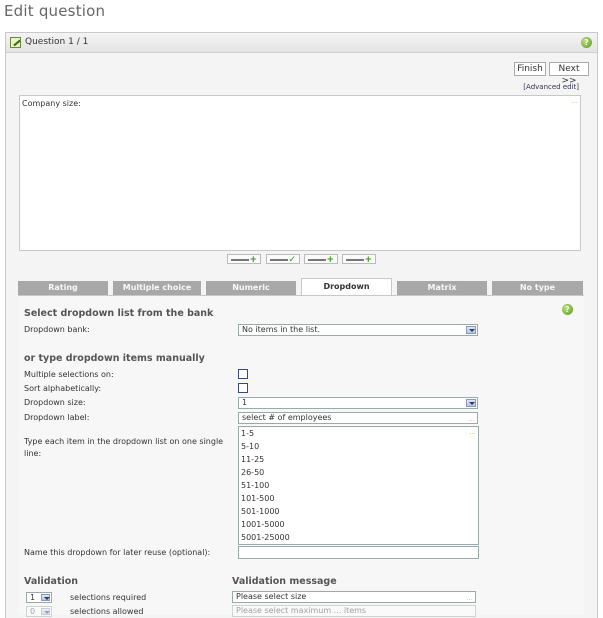 Image resolution: width=603 pixels, height=618 pixels. What do you see at coordinates (283, 259) in the screenshot?
I see `check-line-icon: ✓` at bounding box center [283, 259].